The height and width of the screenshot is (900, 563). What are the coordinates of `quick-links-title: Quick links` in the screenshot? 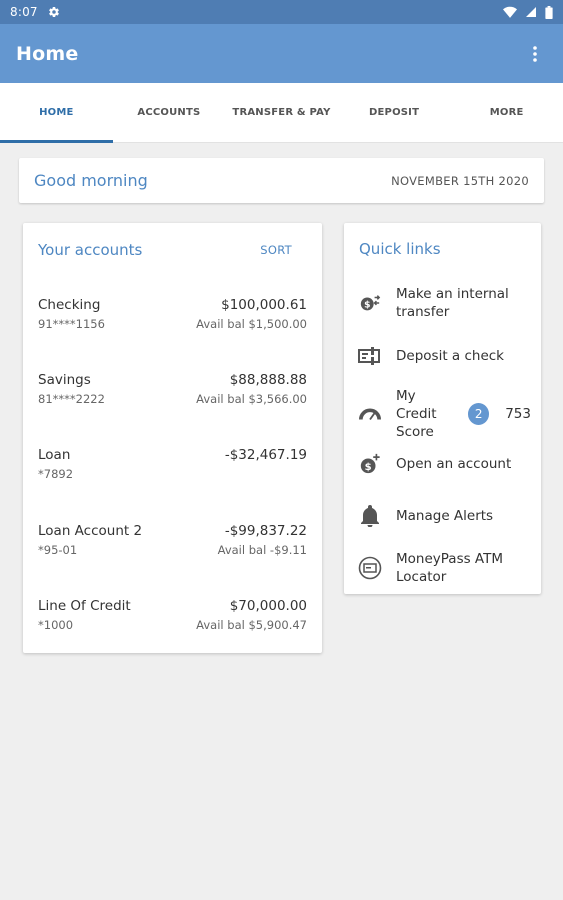 It's located at (400, 249).